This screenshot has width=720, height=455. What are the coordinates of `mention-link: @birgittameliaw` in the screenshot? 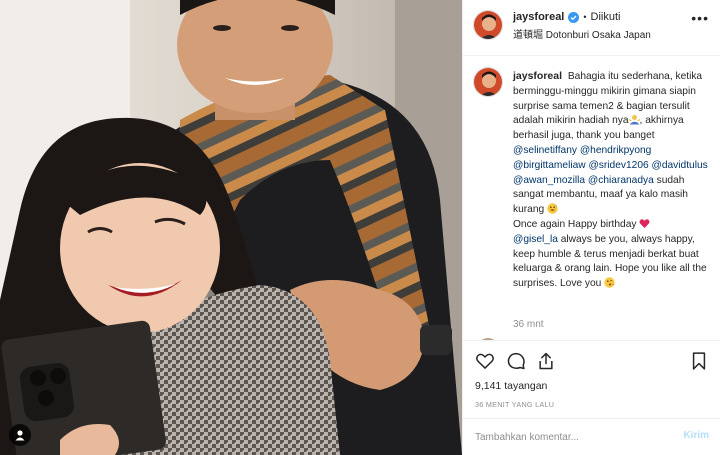 It's located at (549, 165).